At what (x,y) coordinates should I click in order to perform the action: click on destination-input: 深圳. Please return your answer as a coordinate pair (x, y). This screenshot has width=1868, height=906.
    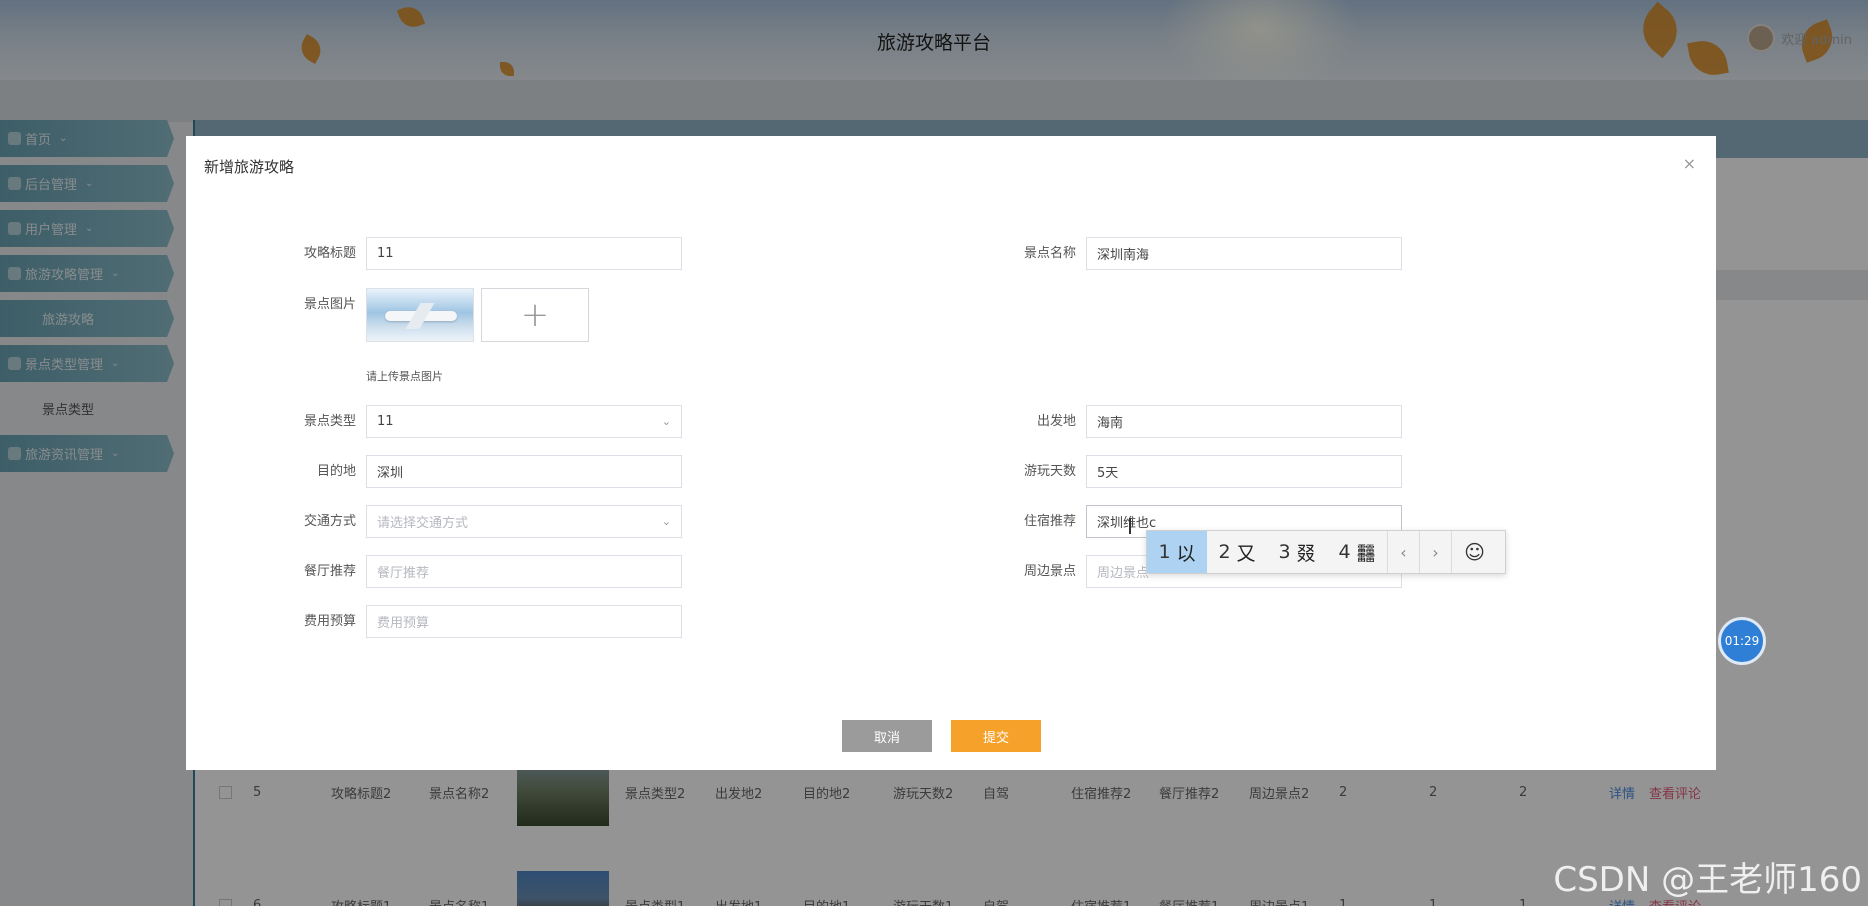
    Looking at the image, I should click on (524, 471).